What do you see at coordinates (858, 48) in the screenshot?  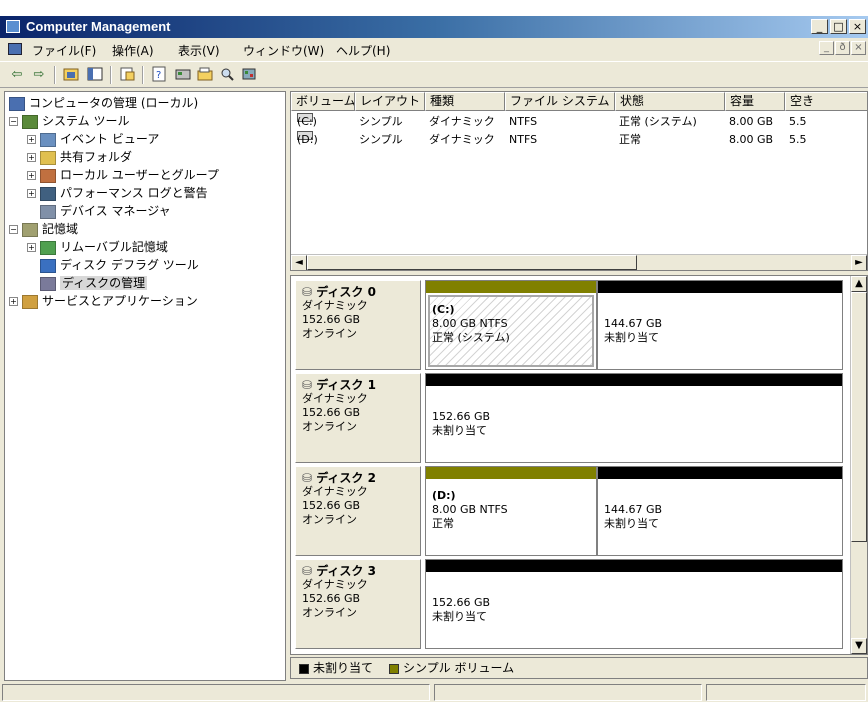 I see `mdi-close-button: ×` at bounding box center [858, 48].